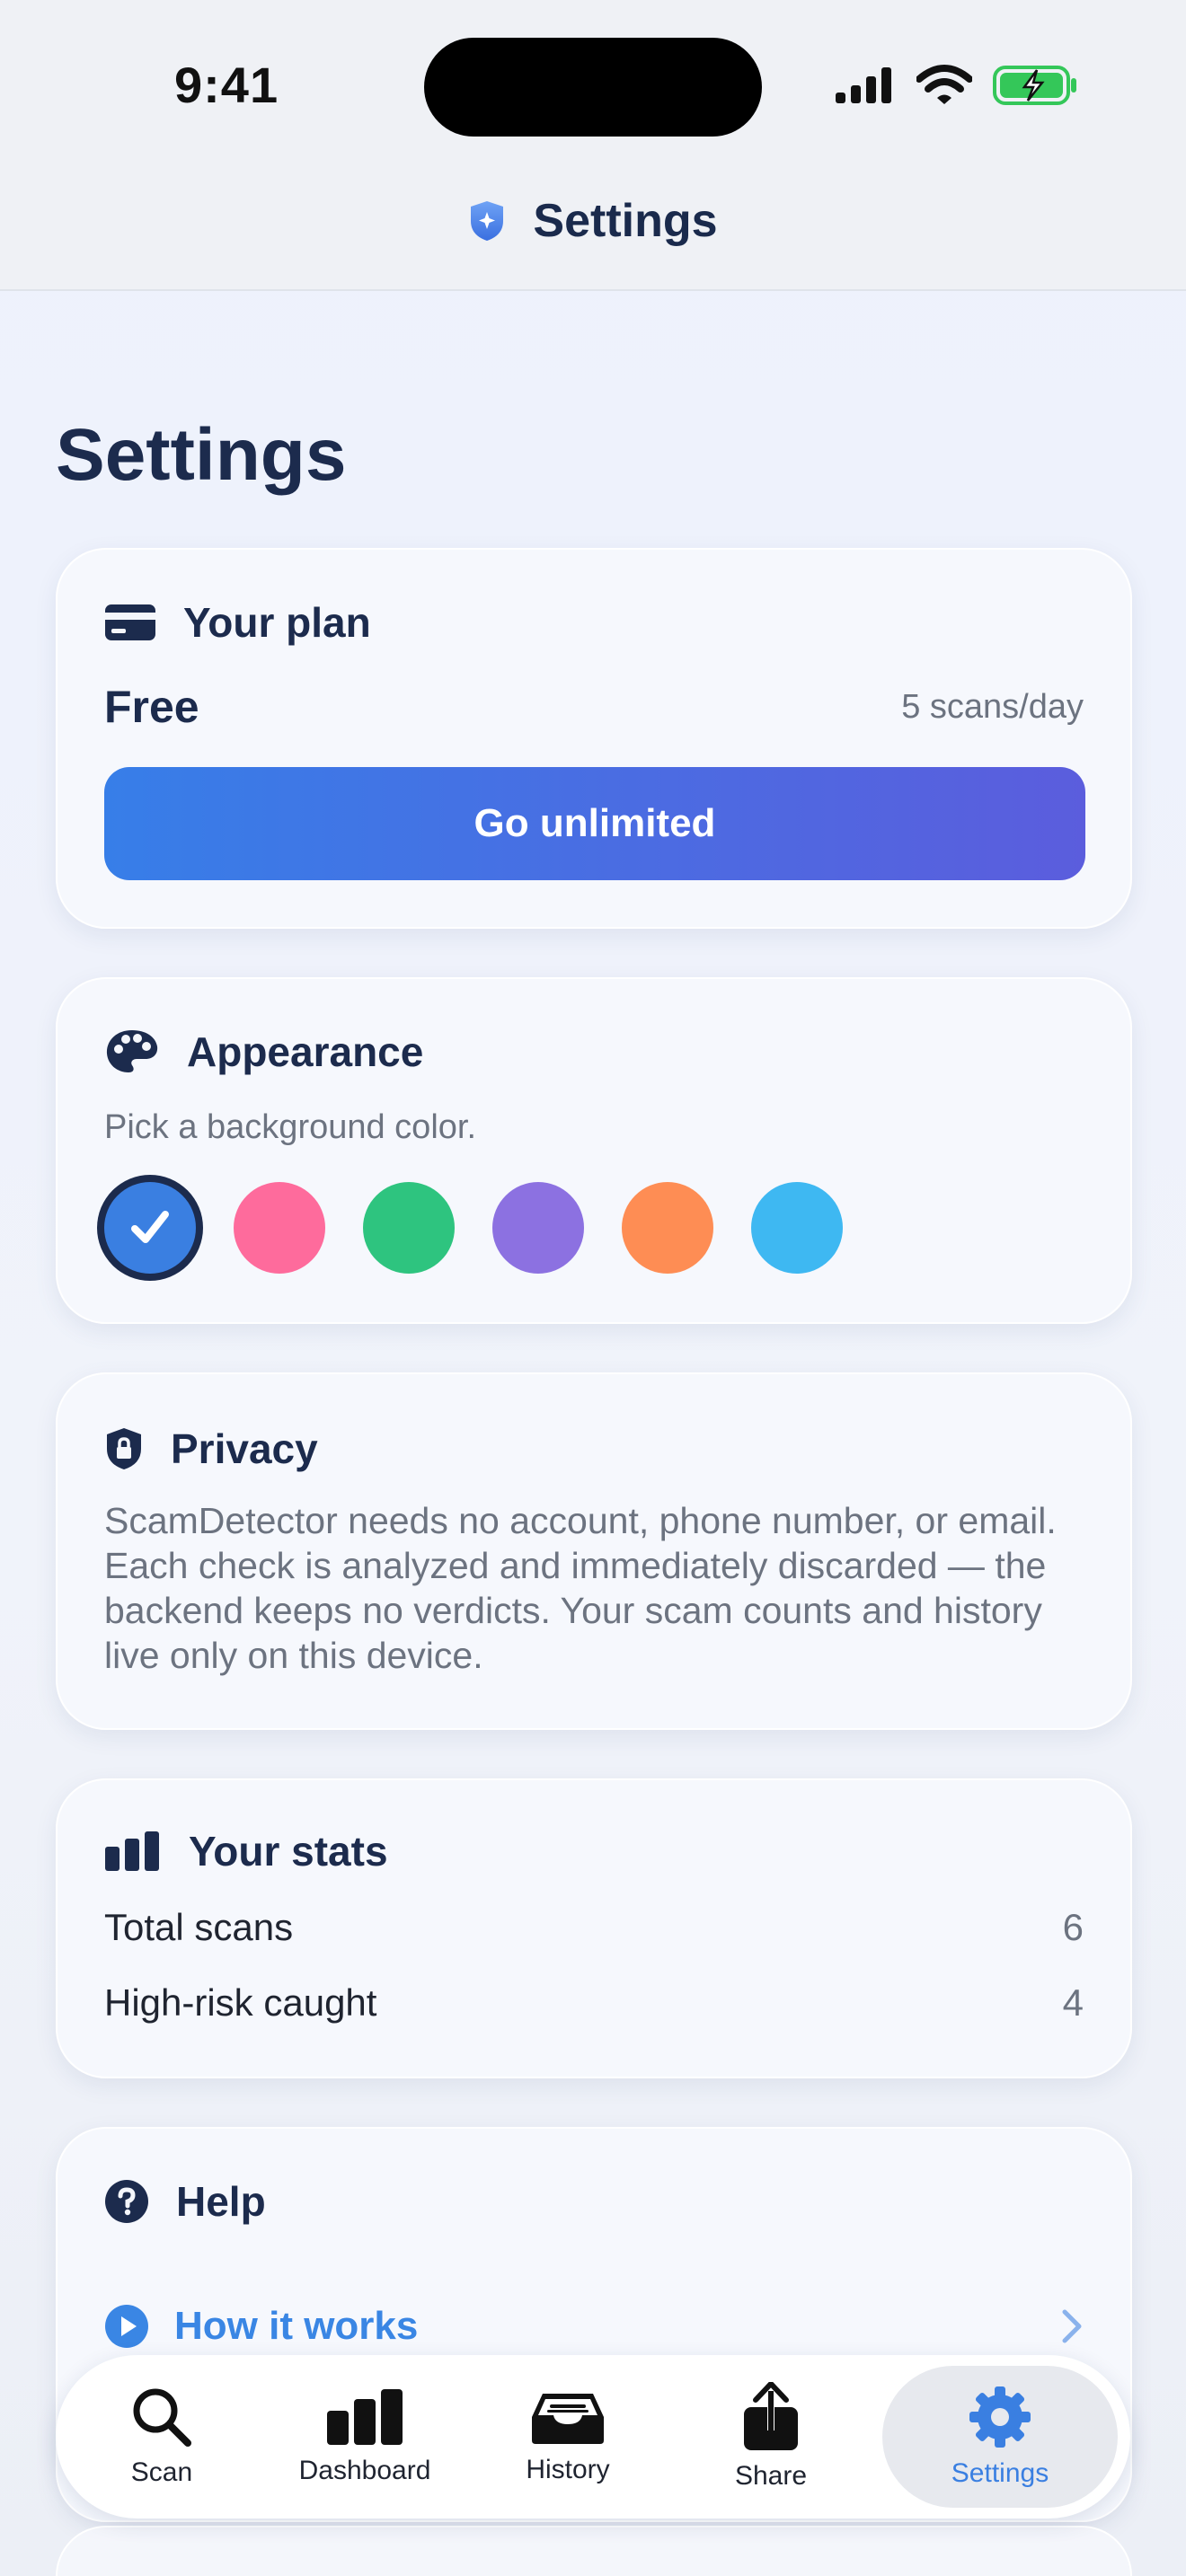  I want to click on appearance-card-title: Appearance, so click(305, 1051).